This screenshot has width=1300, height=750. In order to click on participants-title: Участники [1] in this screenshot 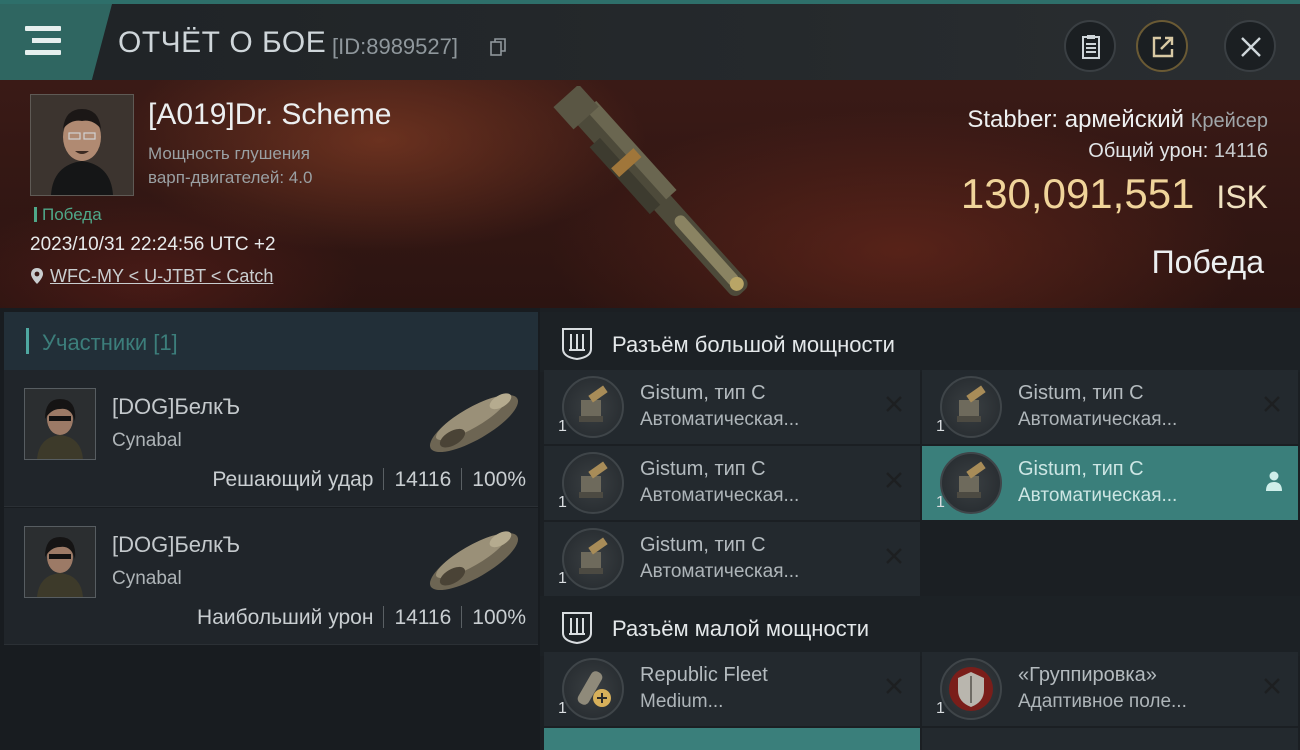, I will do `click(110, 342)`.